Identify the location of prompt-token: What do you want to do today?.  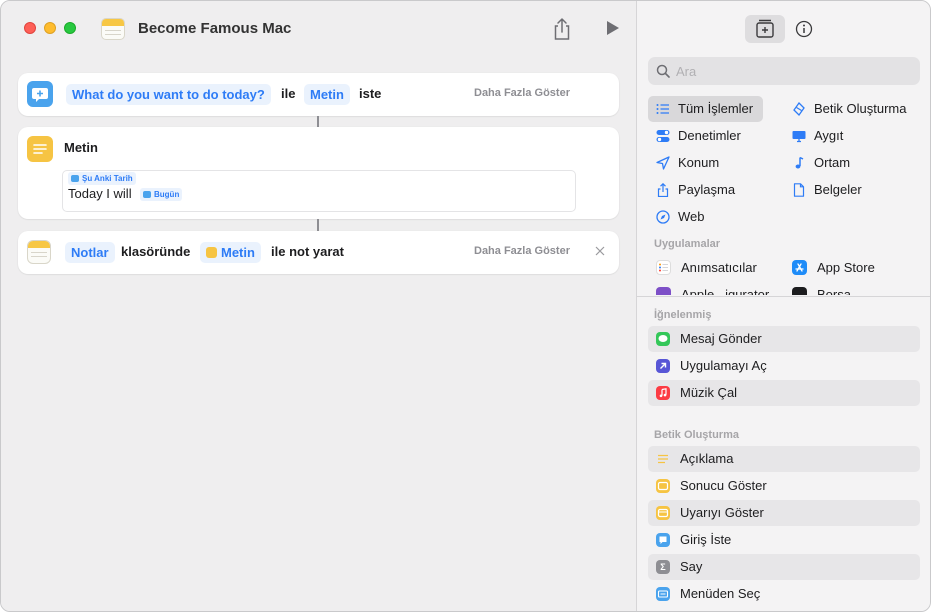
(168, 94).